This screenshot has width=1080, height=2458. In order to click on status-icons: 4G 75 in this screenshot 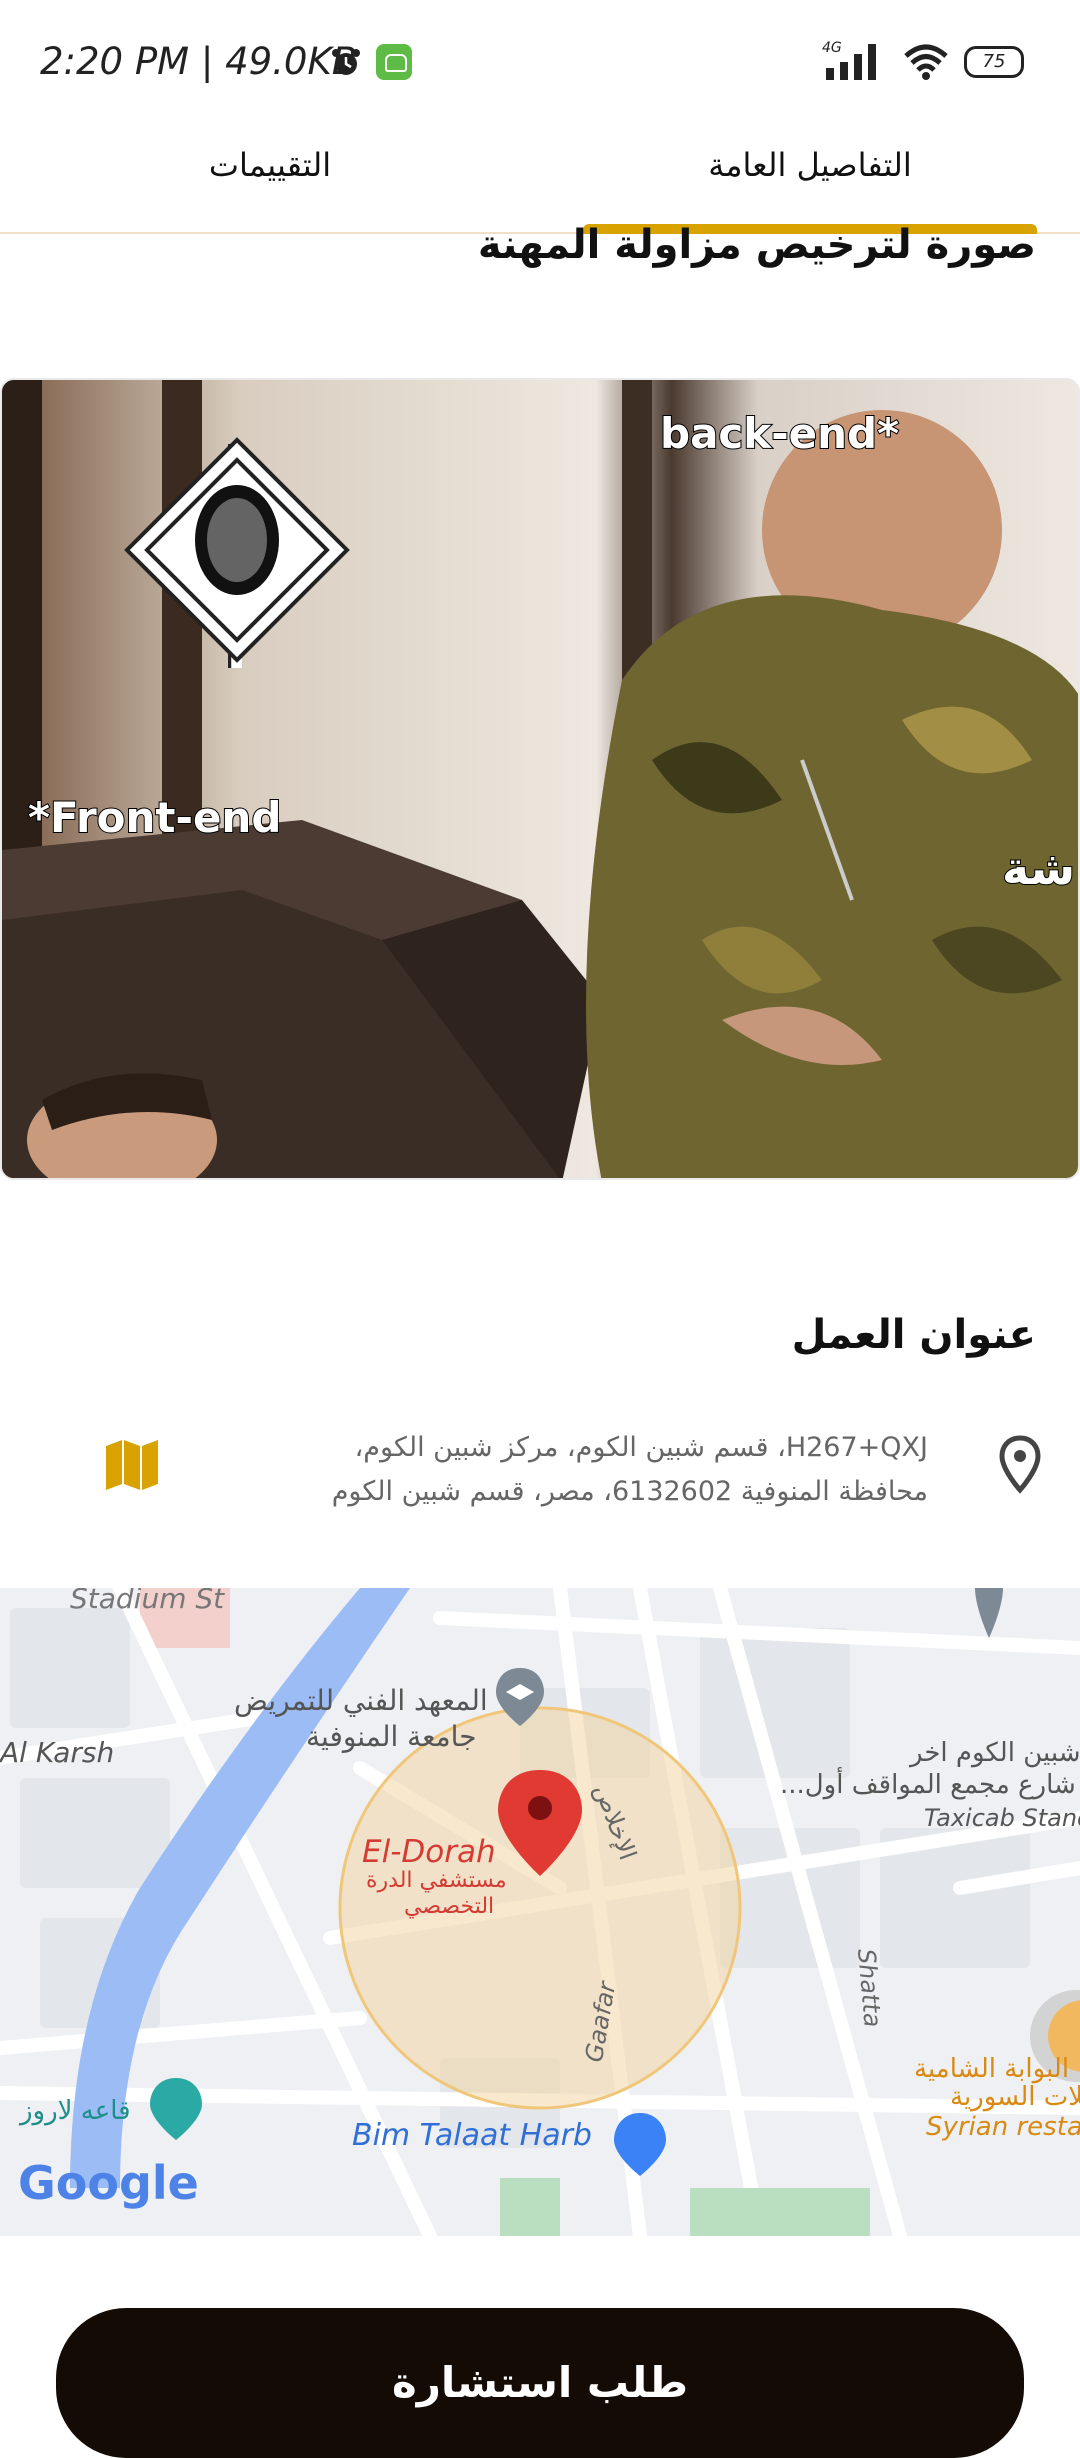, I will do `click(950, 63)`.